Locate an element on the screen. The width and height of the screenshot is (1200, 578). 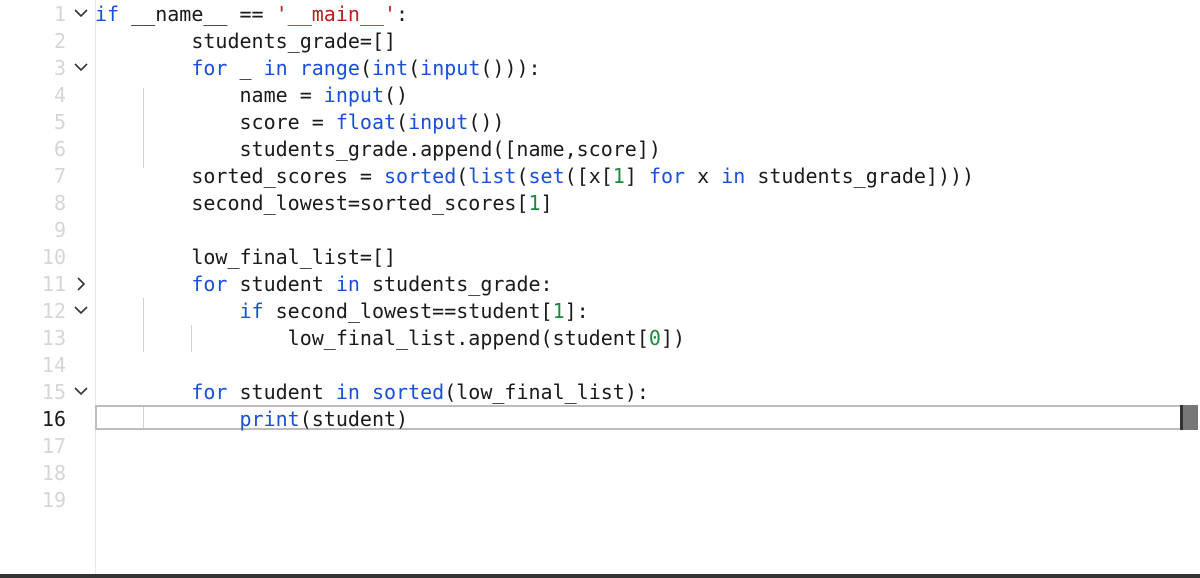
line-number: 7 is located at coordinates (59, 176).